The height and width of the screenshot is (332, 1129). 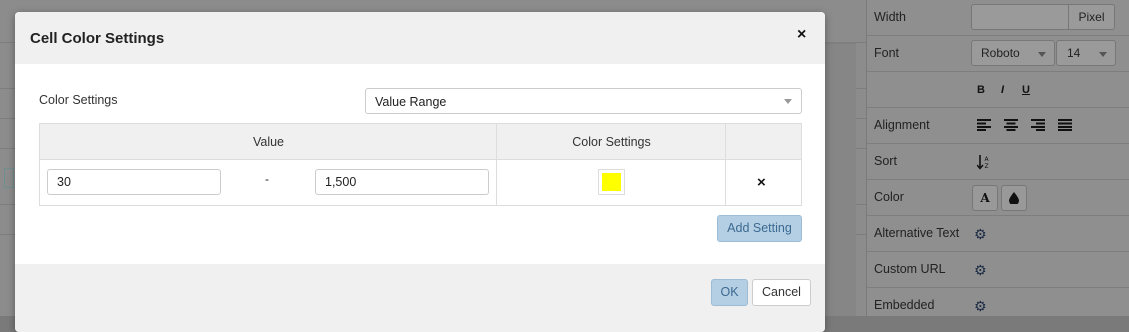 I want to click on ok-button: OK, so click(x=729, y=292).